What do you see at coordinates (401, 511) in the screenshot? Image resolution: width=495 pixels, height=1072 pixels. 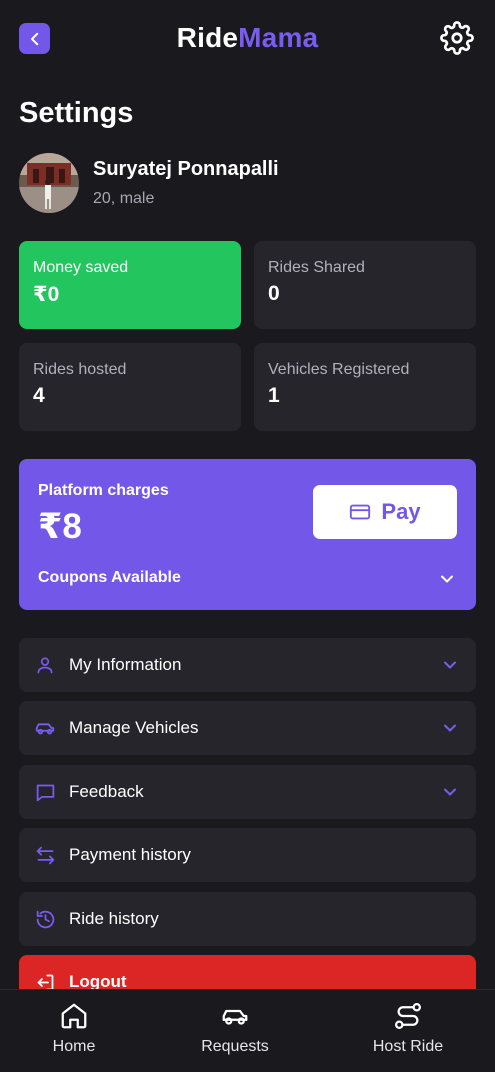 I see `pay-button-label: Pay` at bounding box center [401, 511].